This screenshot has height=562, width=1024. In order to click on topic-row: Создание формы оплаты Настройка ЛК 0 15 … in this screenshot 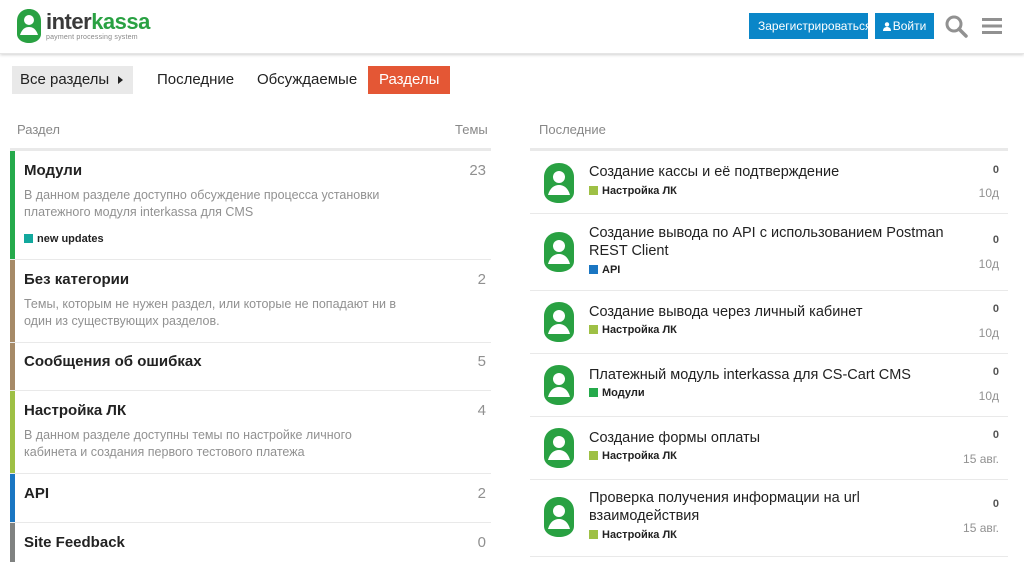, I will do `click(769, 448)`.